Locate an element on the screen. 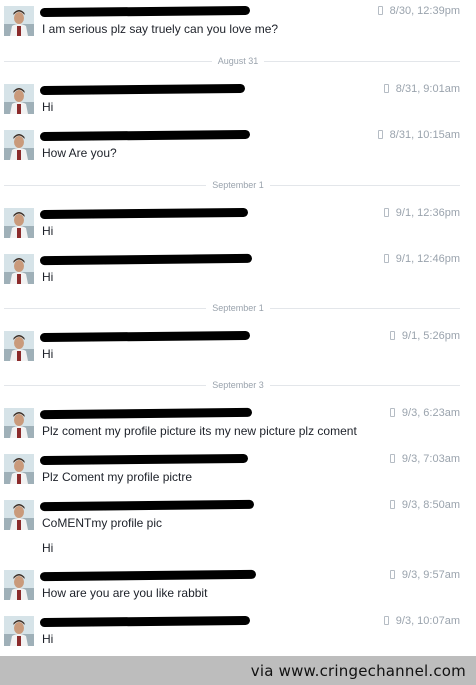  timestamp-text: 8/31, 10:15am is located at coordinates (424, 135).